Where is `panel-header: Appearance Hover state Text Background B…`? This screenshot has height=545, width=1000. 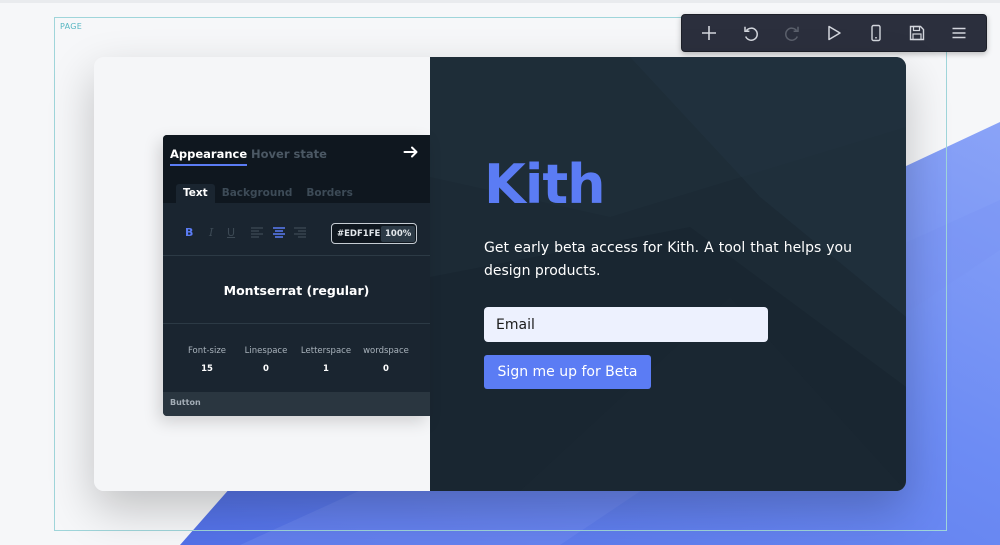
panel-header: Appearance Hover state Text Background B… is located at coordinates (296, 169).